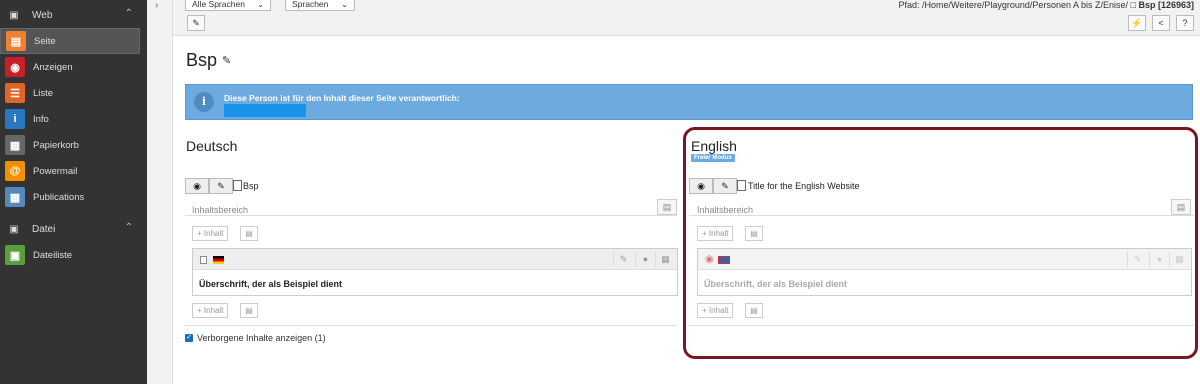  I want to click on content-area-deutsch, so click(431, 215).